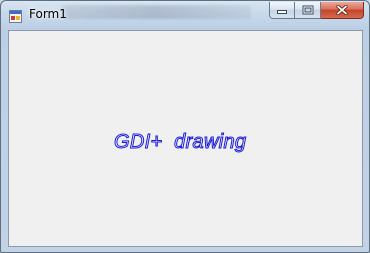  I want to click on window-title: Form1, so click(48, 14).